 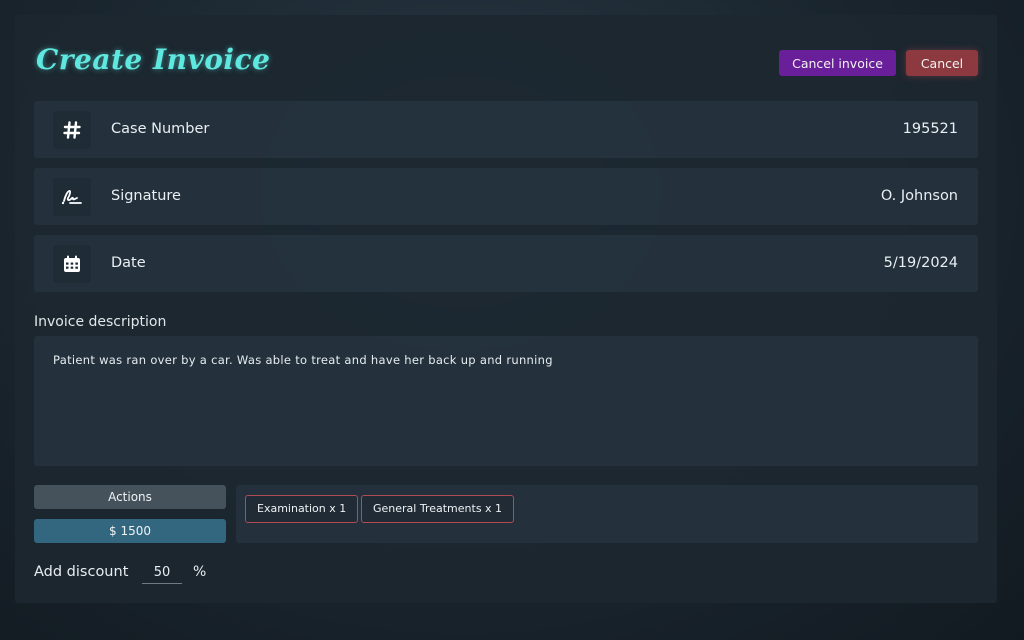 What do you see at coordinates (100, 322) in the screenshot?
I see `invoice-description-label: Invoice description` at bounding box center [100, 322].